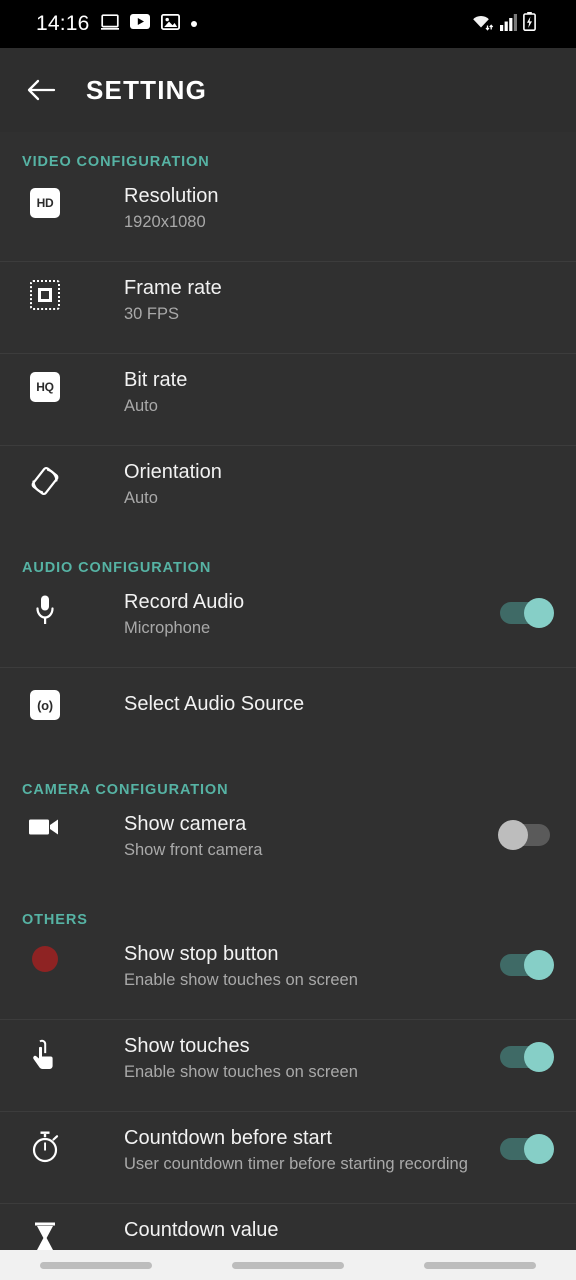 Image resolution: width=576 pixels, height=1280 pixels. I want to click on status-bar-left: 14:16, so click(116, 24).